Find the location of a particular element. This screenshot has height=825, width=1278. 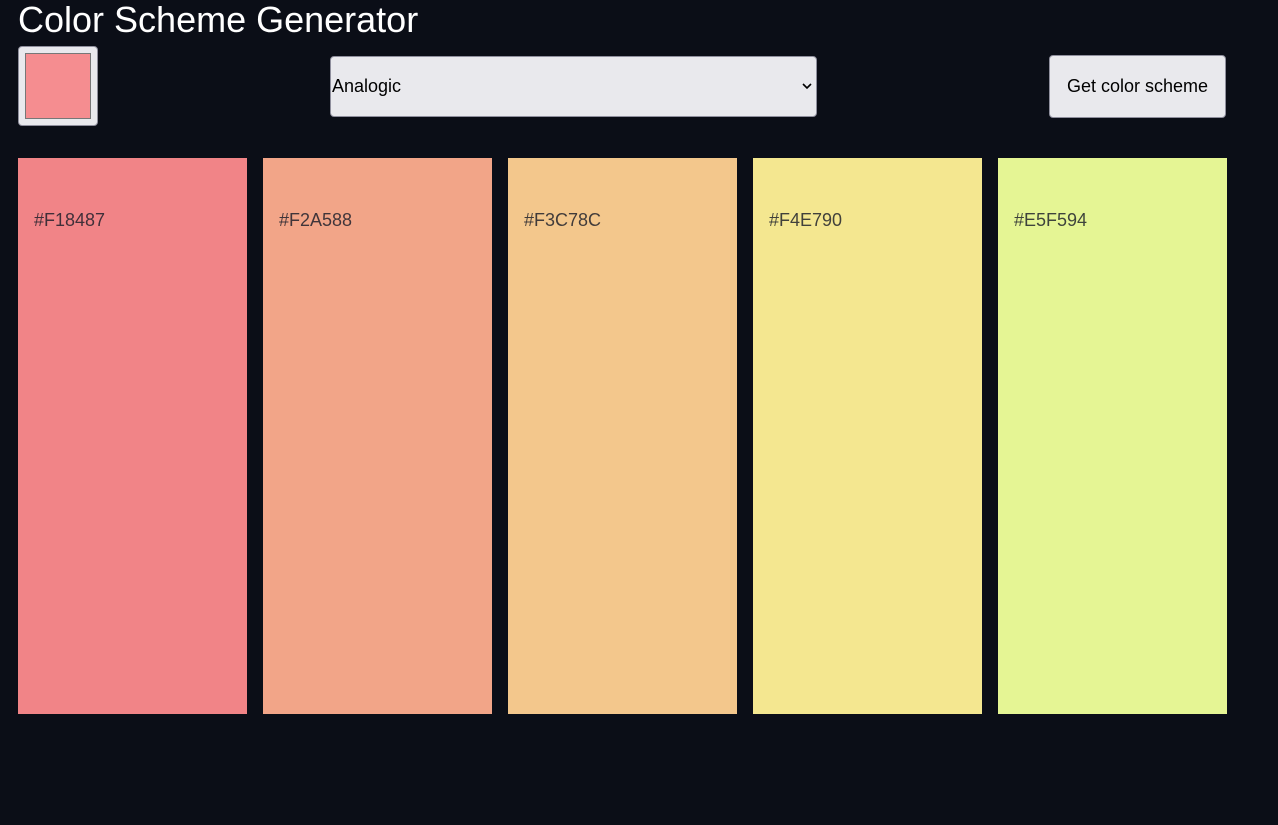

color-hex-label: #F4E790 is located at coordinates (806, 220).